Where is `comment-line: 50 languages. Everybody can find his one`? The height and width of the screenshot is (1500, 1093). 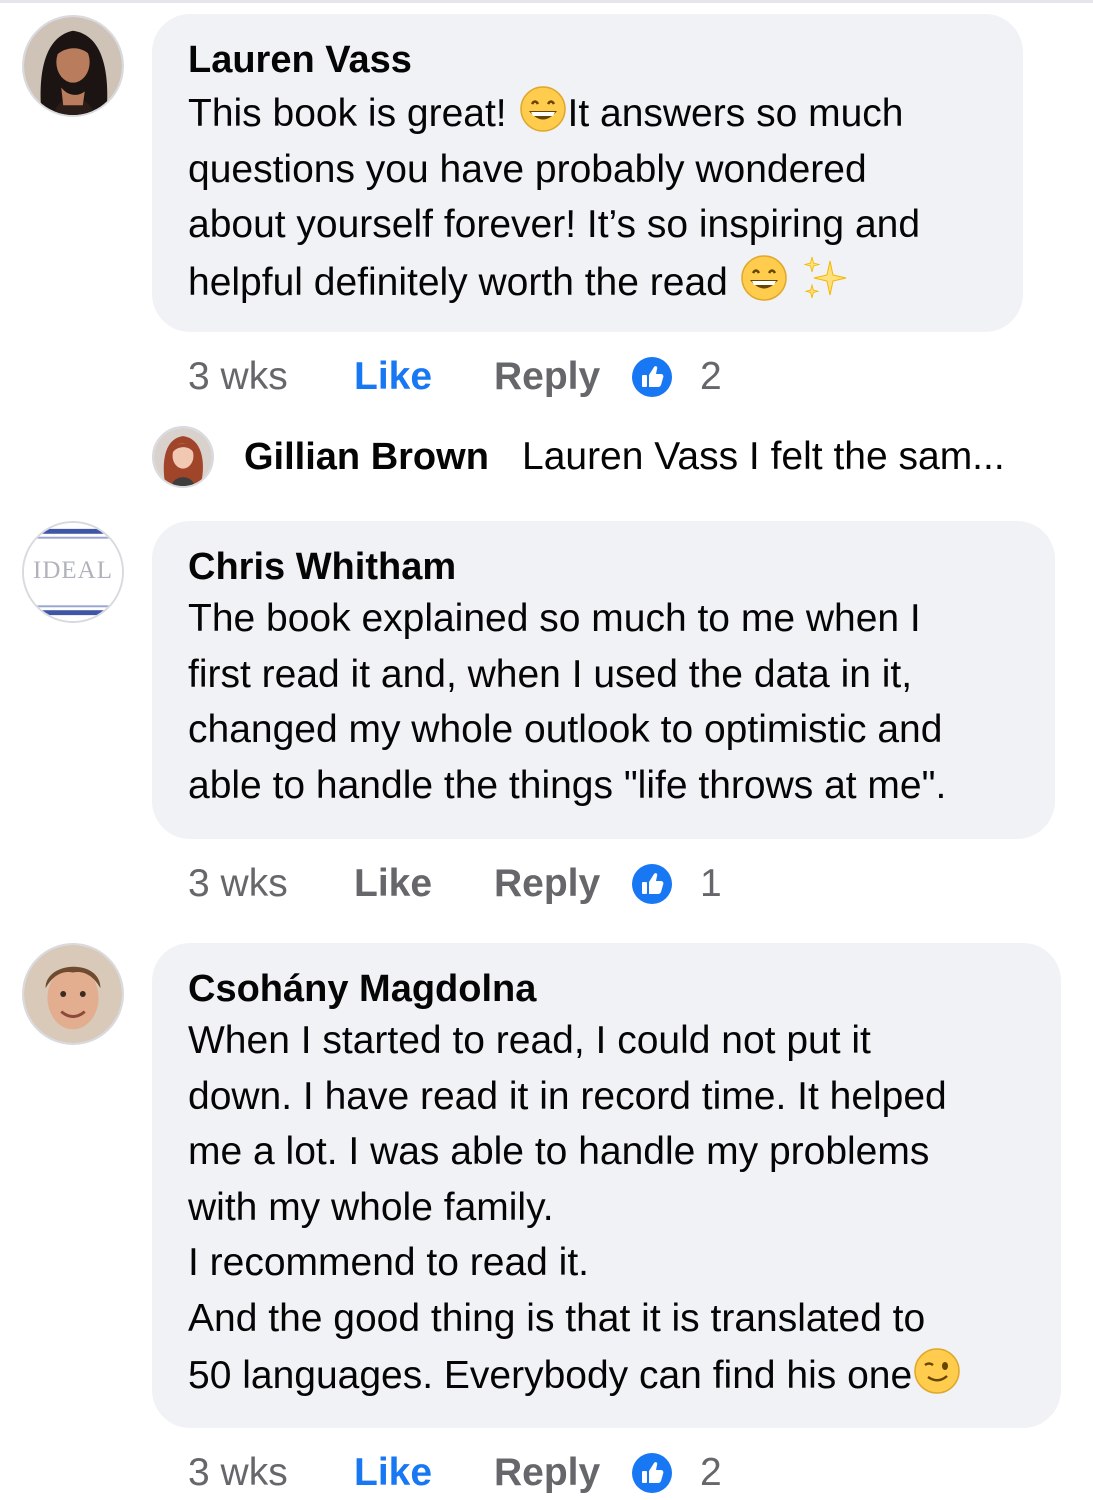
comment-line: 50 languages. Everybody can find his one is located at coordinates (606, 1375).